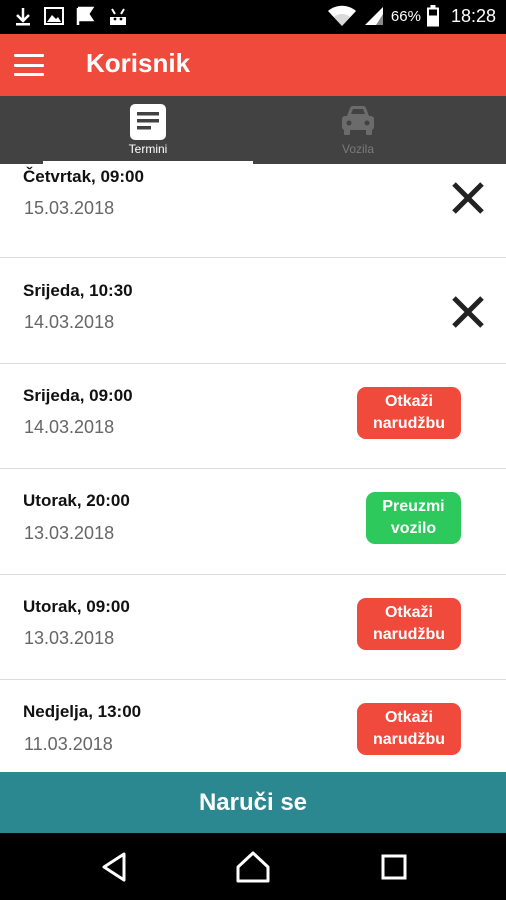  I want to click on recent-apps-icon, so click(394, 867).